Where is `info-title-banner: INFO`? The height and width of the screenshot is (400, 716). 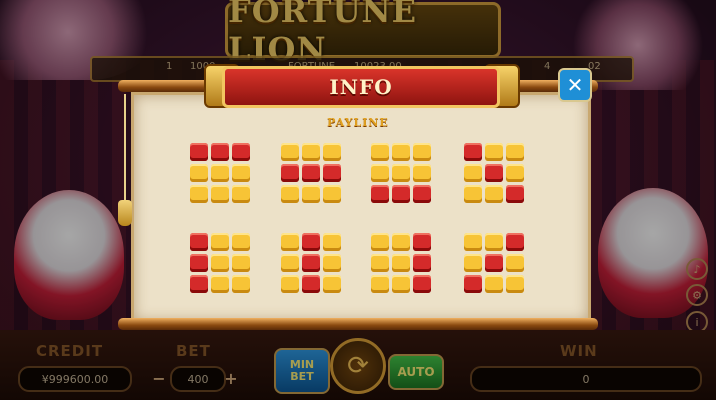 info-title-banner: INFO is located at coordinates (361, 87).